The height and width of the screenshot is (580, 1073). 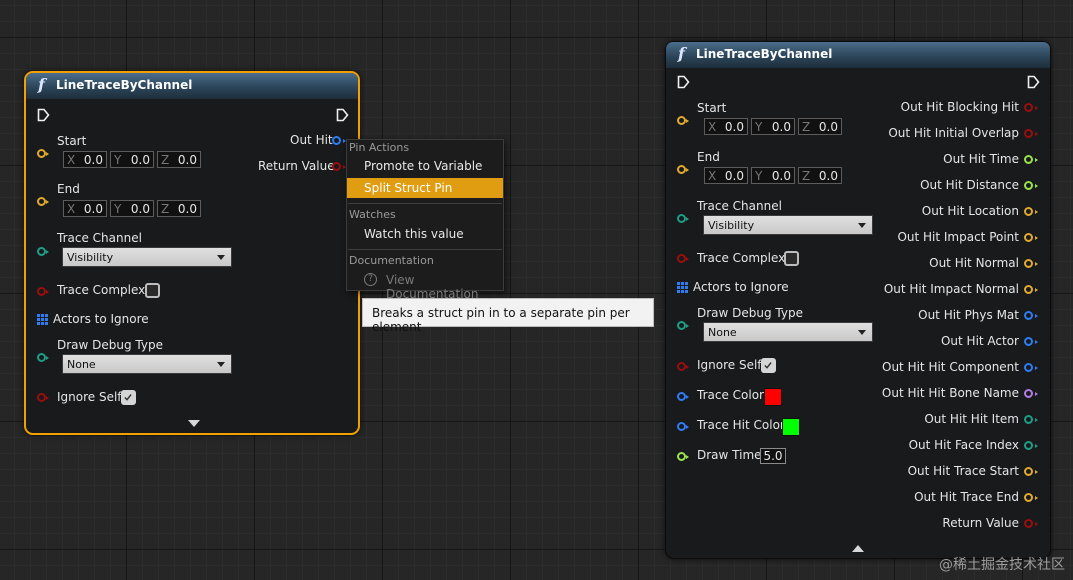 What do you see at coordinates (791, 427) in the screenshot?
I see `trace-hit-color-swatch` at bounding box center [791, 427].